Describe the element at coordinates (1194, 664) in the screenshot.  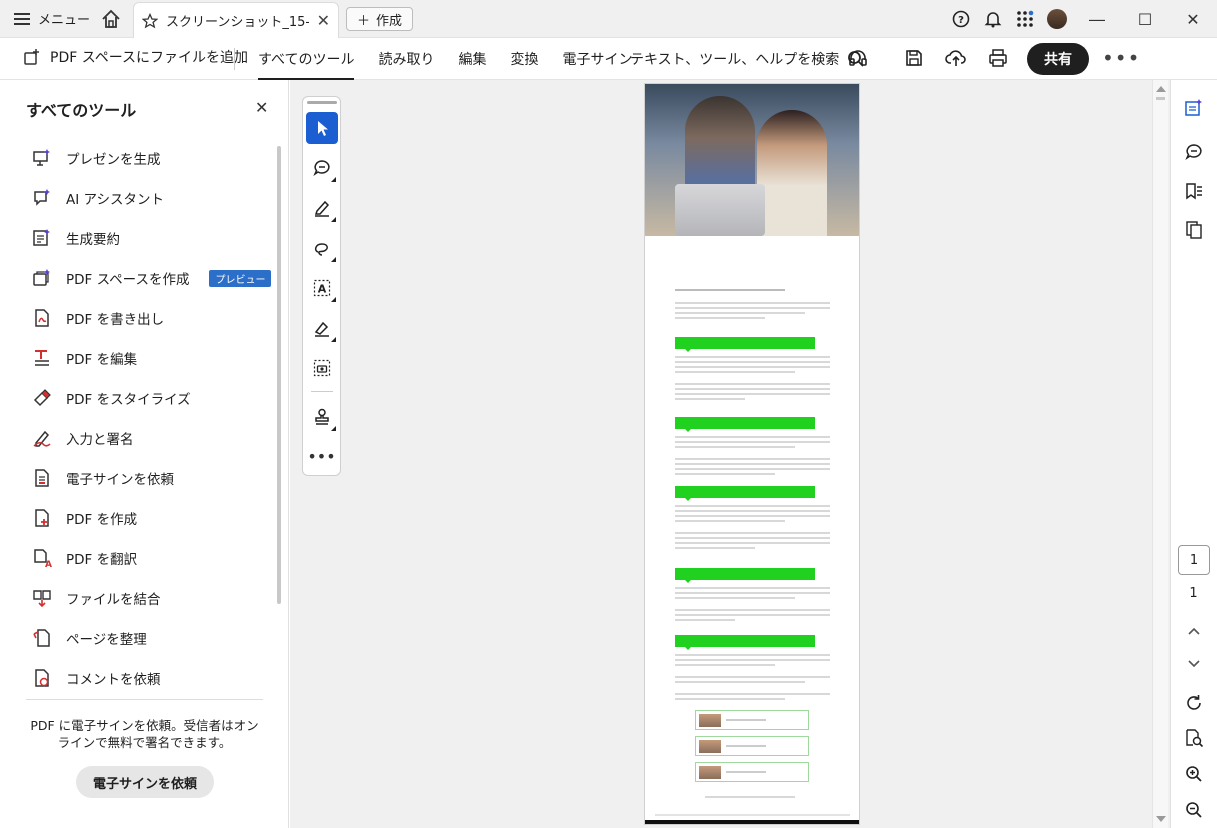
I see `next-page-icon` at that location.